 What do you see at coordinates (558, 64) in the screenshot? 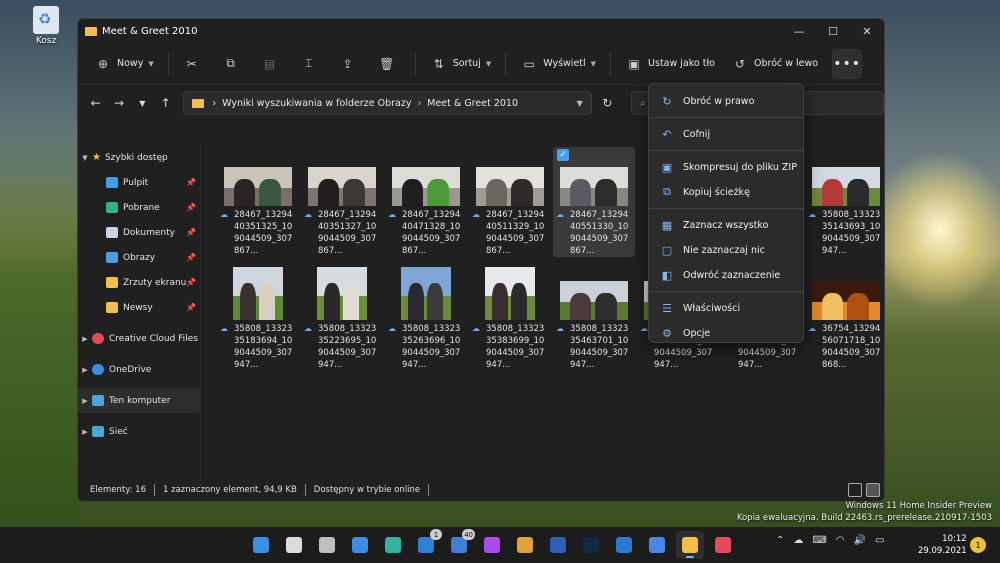
I see `view-button: ▭ Wyświetl ▼` at bounding box center [558, 64].